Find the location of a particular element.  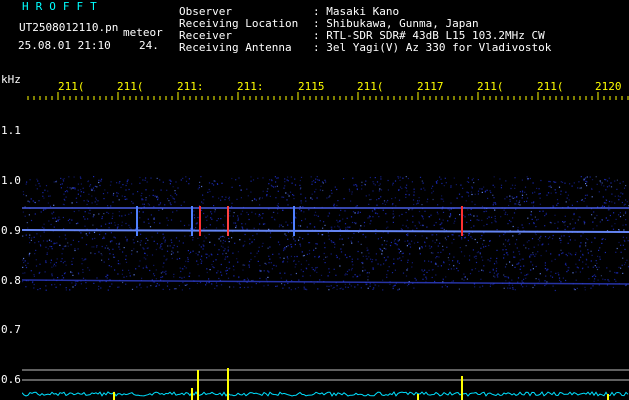

noise-floor-band is located at coordinates (325, 282).